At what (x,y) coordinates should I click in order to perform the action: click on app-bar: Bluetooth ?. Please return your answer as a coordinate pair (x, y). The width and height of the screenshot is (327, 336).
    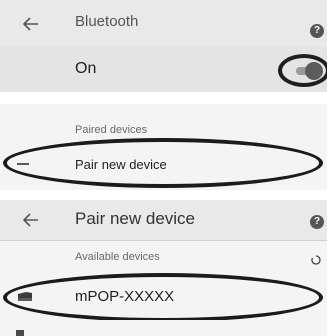
    Looking at the image, I should click on (163, 24).